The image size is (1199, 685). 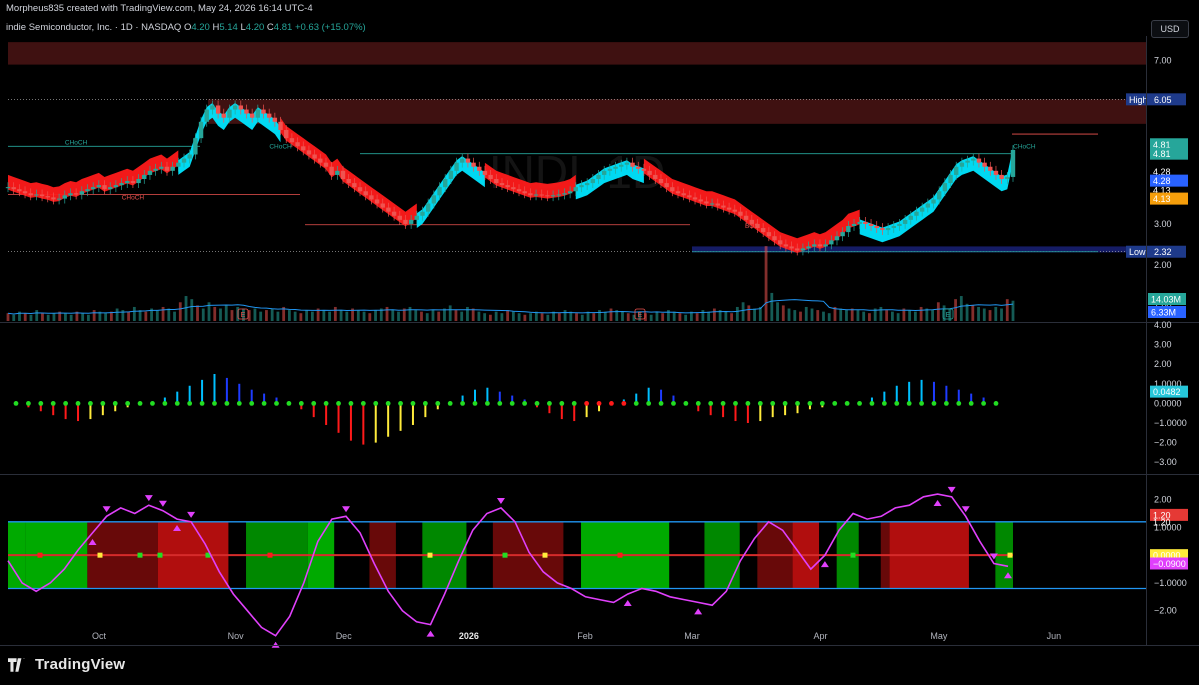 I want to click on volume-pane: E E E 14.03M 6.33M, so click(x=596, y=283).